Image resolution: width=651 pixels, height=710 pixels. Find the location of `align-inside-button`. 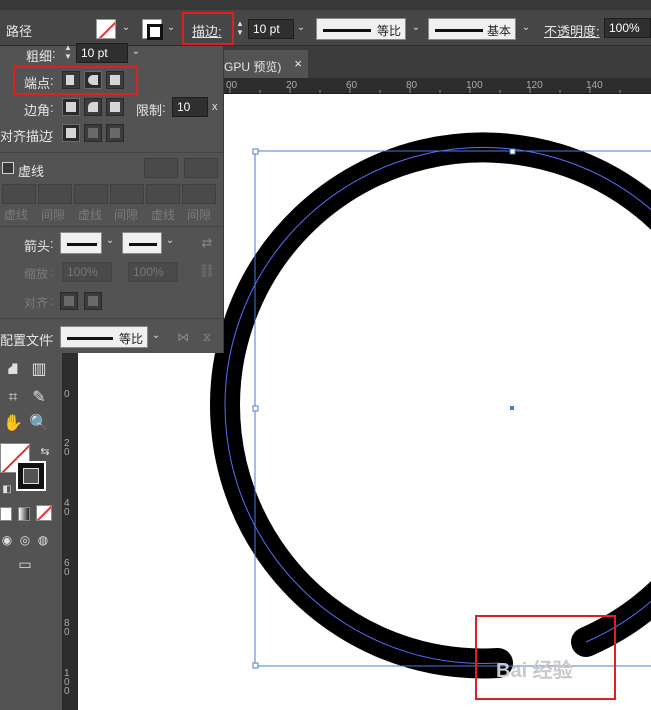

align-inside-button is located at coordinates (93, 133).